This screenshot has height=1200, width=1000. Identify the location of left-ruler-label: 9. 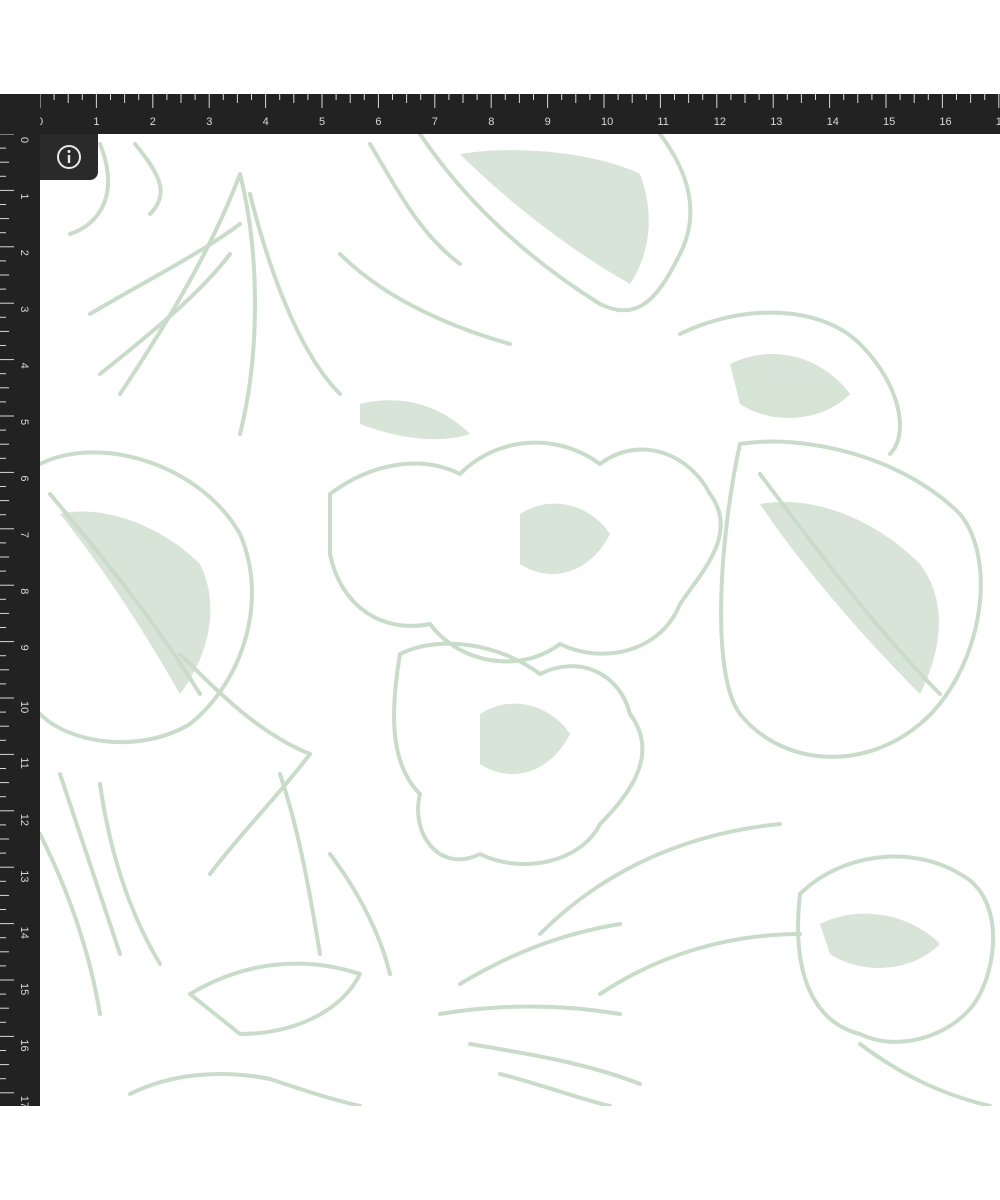
(24, 648).